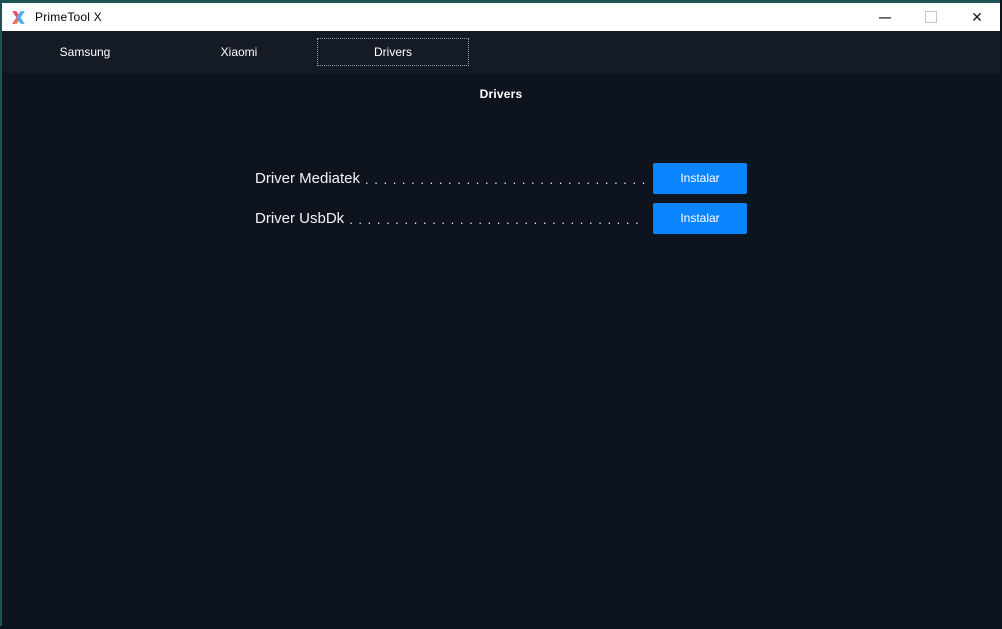 The width and height of the screenshot is (1002, 629). Describe the element at coordinates (308, 178) in the screenshot. I see `driver-label: Driver Mediatek` at that location.